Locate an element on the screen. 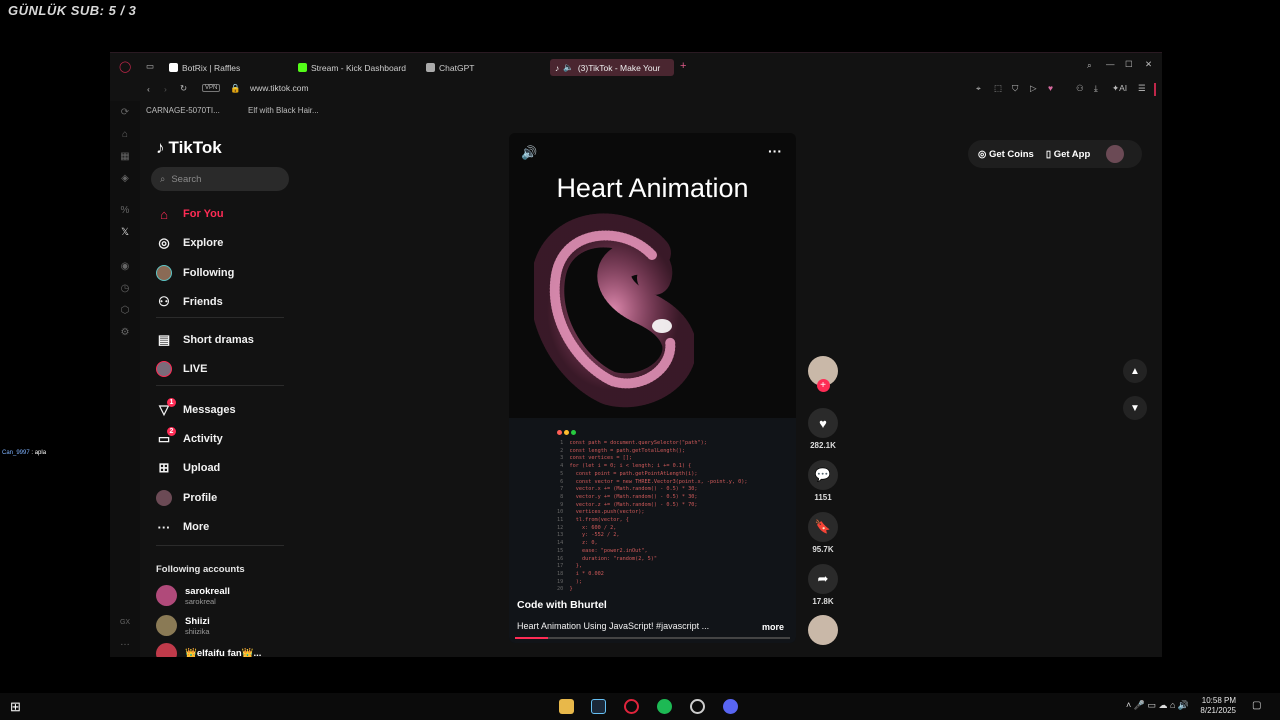  opera-logo-icon: ◯ is located at coordinates (125, 66).